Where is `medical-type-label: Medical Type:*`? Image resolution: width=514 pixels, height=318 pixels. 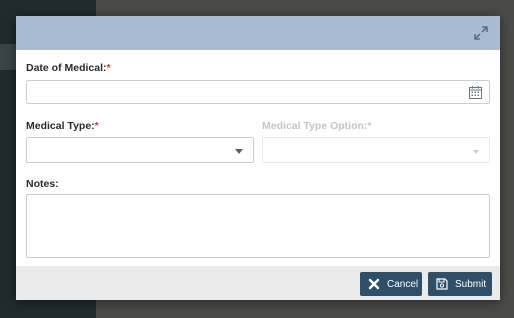 medical-type-label: Medical Type:* is located at coordinates (62, 126).